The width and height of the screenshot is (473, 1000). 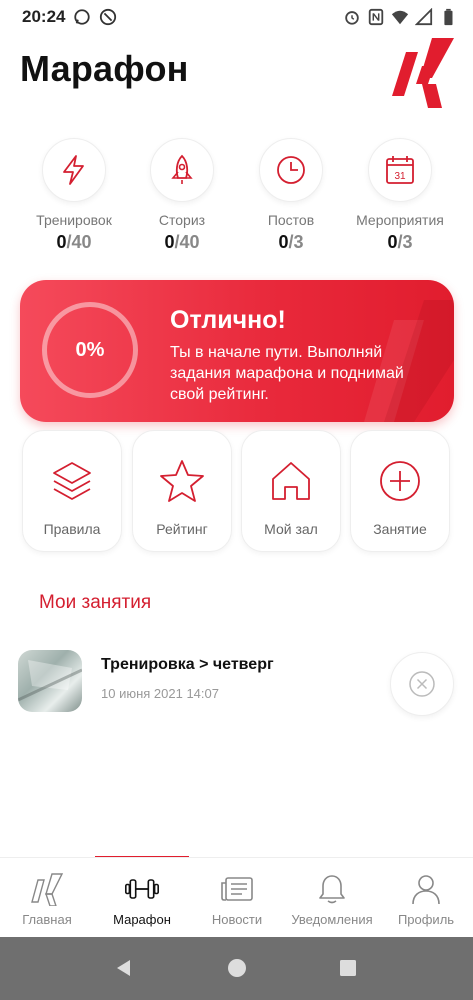 I want to click on stat-stories: Сториз 0/40, so click(x=182, y=195).